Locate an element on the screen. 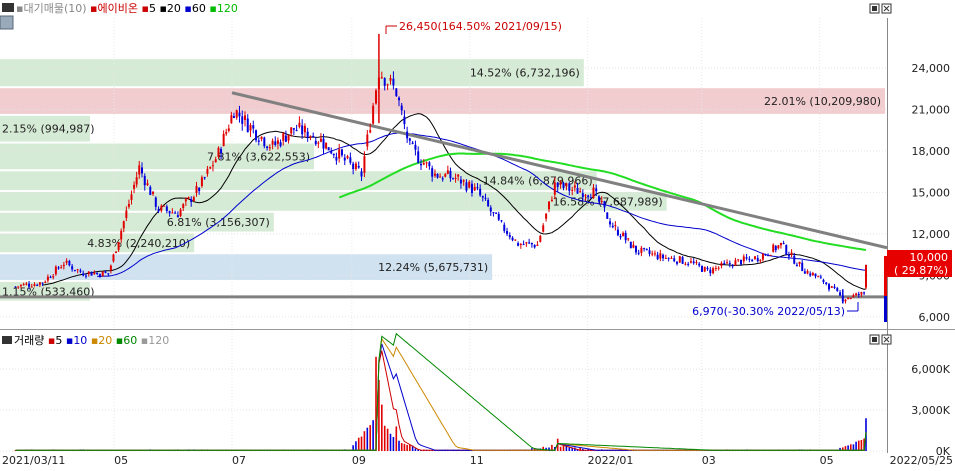 This screenshot has height=471, width=955. volume-tick-label: 6,000K is located at coordinates (930, 369).